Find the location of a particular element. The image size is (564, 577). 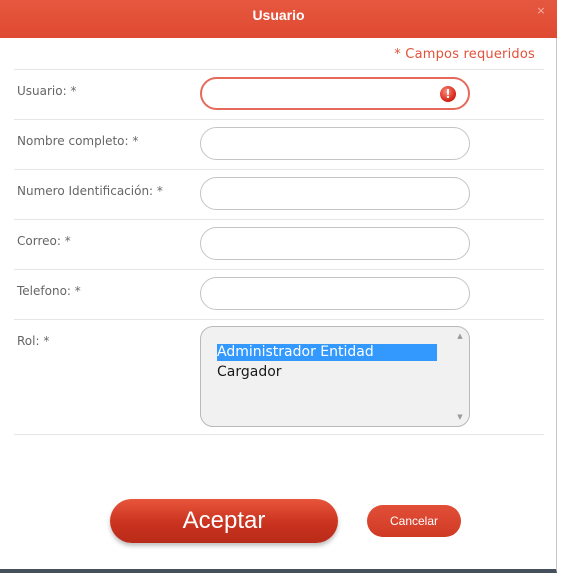

rol-option-administrador-entidad: Administrador Entidad is located at coordinates (327, 352).